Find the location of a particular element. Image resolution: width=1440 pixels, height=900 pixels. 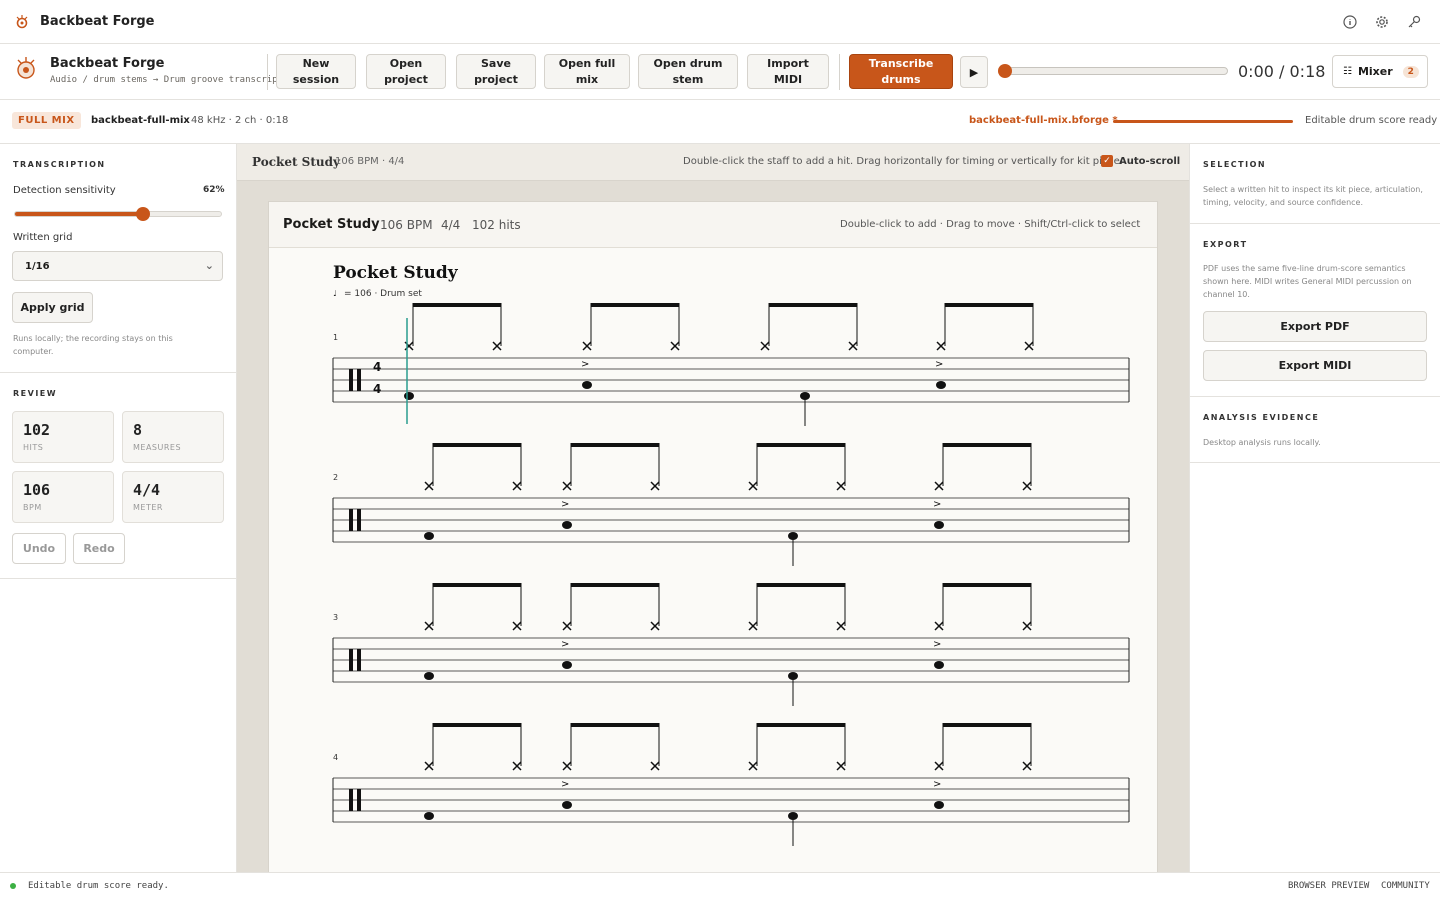

sheet-title: Pocket Study is located at coordinates (331, 224).